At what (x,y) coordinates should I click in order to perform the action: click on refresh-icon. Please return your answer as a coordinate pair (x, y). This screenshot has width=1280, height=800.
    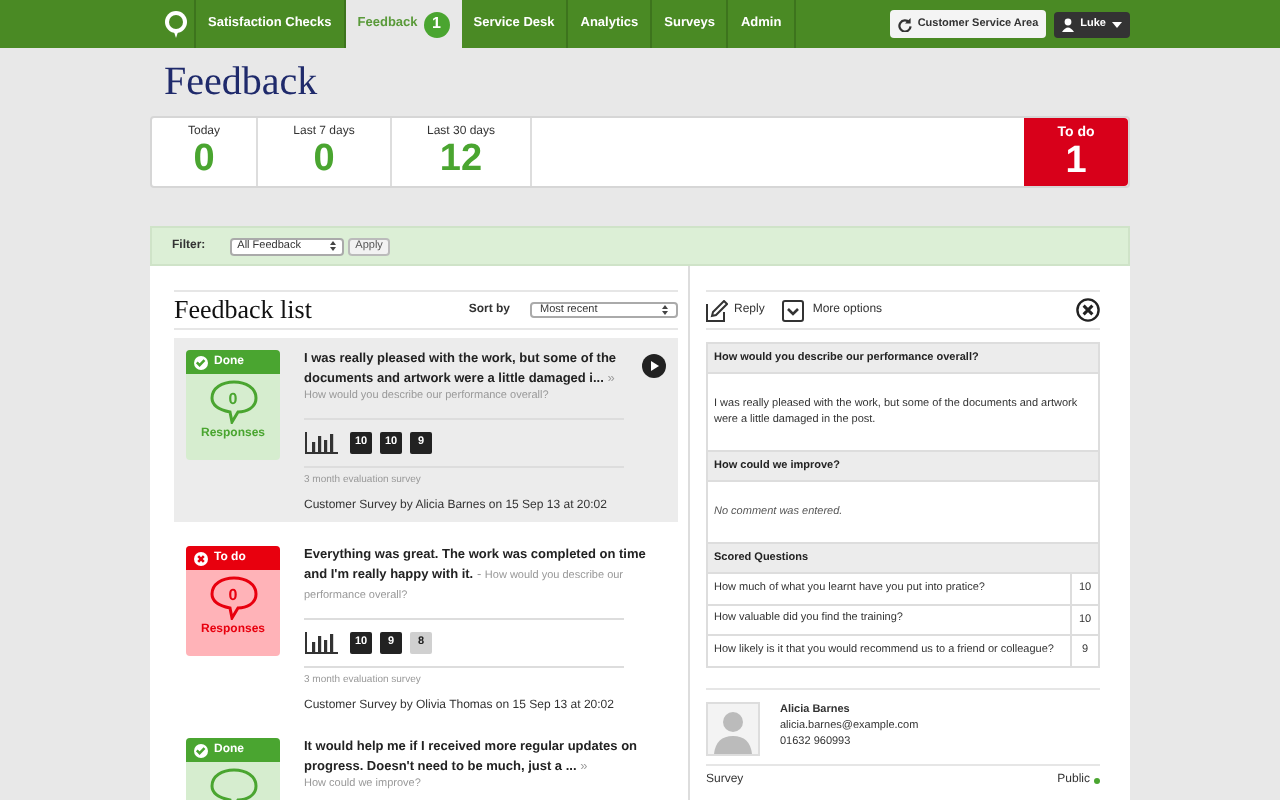
    Looking at the image, I should click on (904, 24).